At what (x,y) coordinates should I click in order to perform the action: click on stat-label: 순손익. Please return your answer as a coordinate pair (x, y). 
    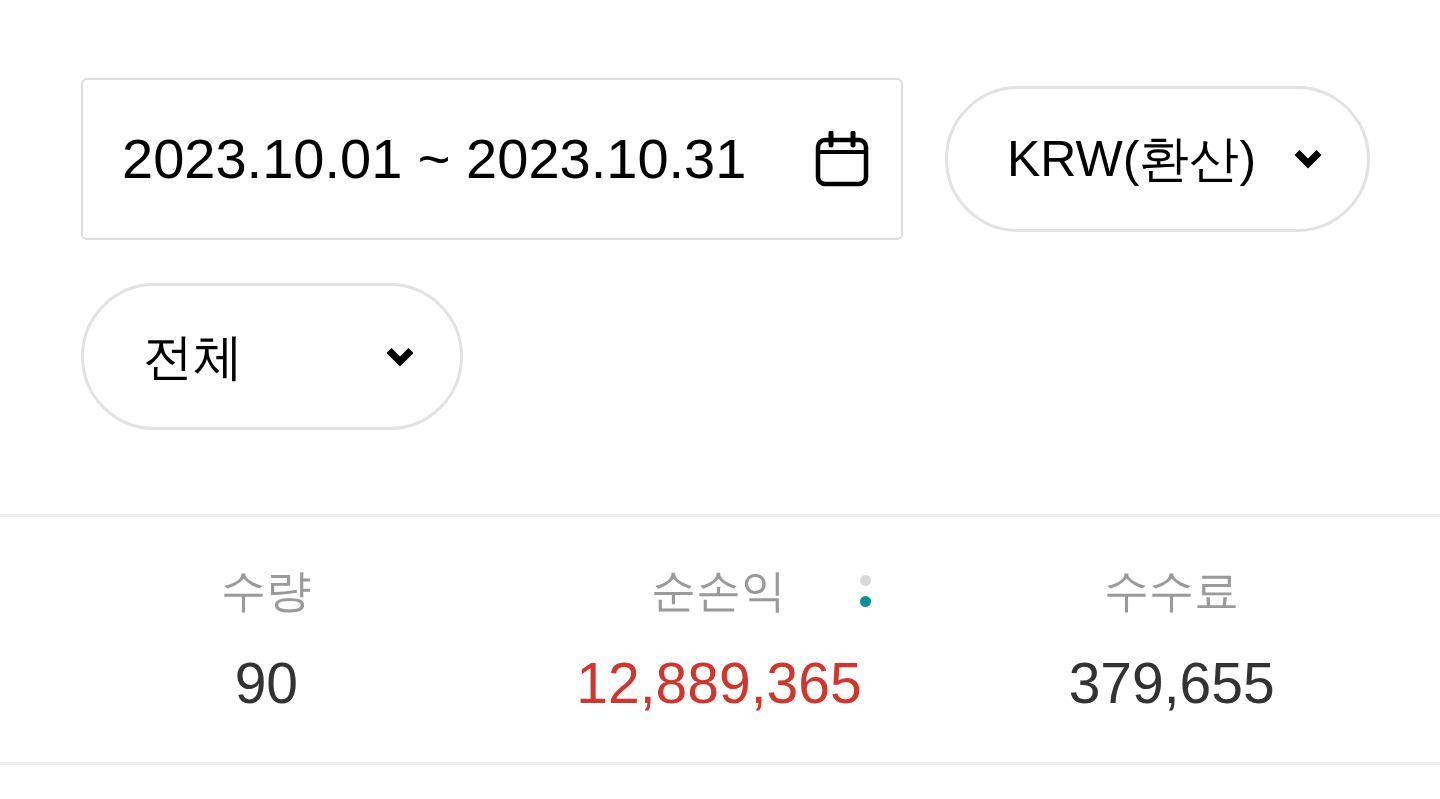
    Looking at the image, I should click on (719, 591).